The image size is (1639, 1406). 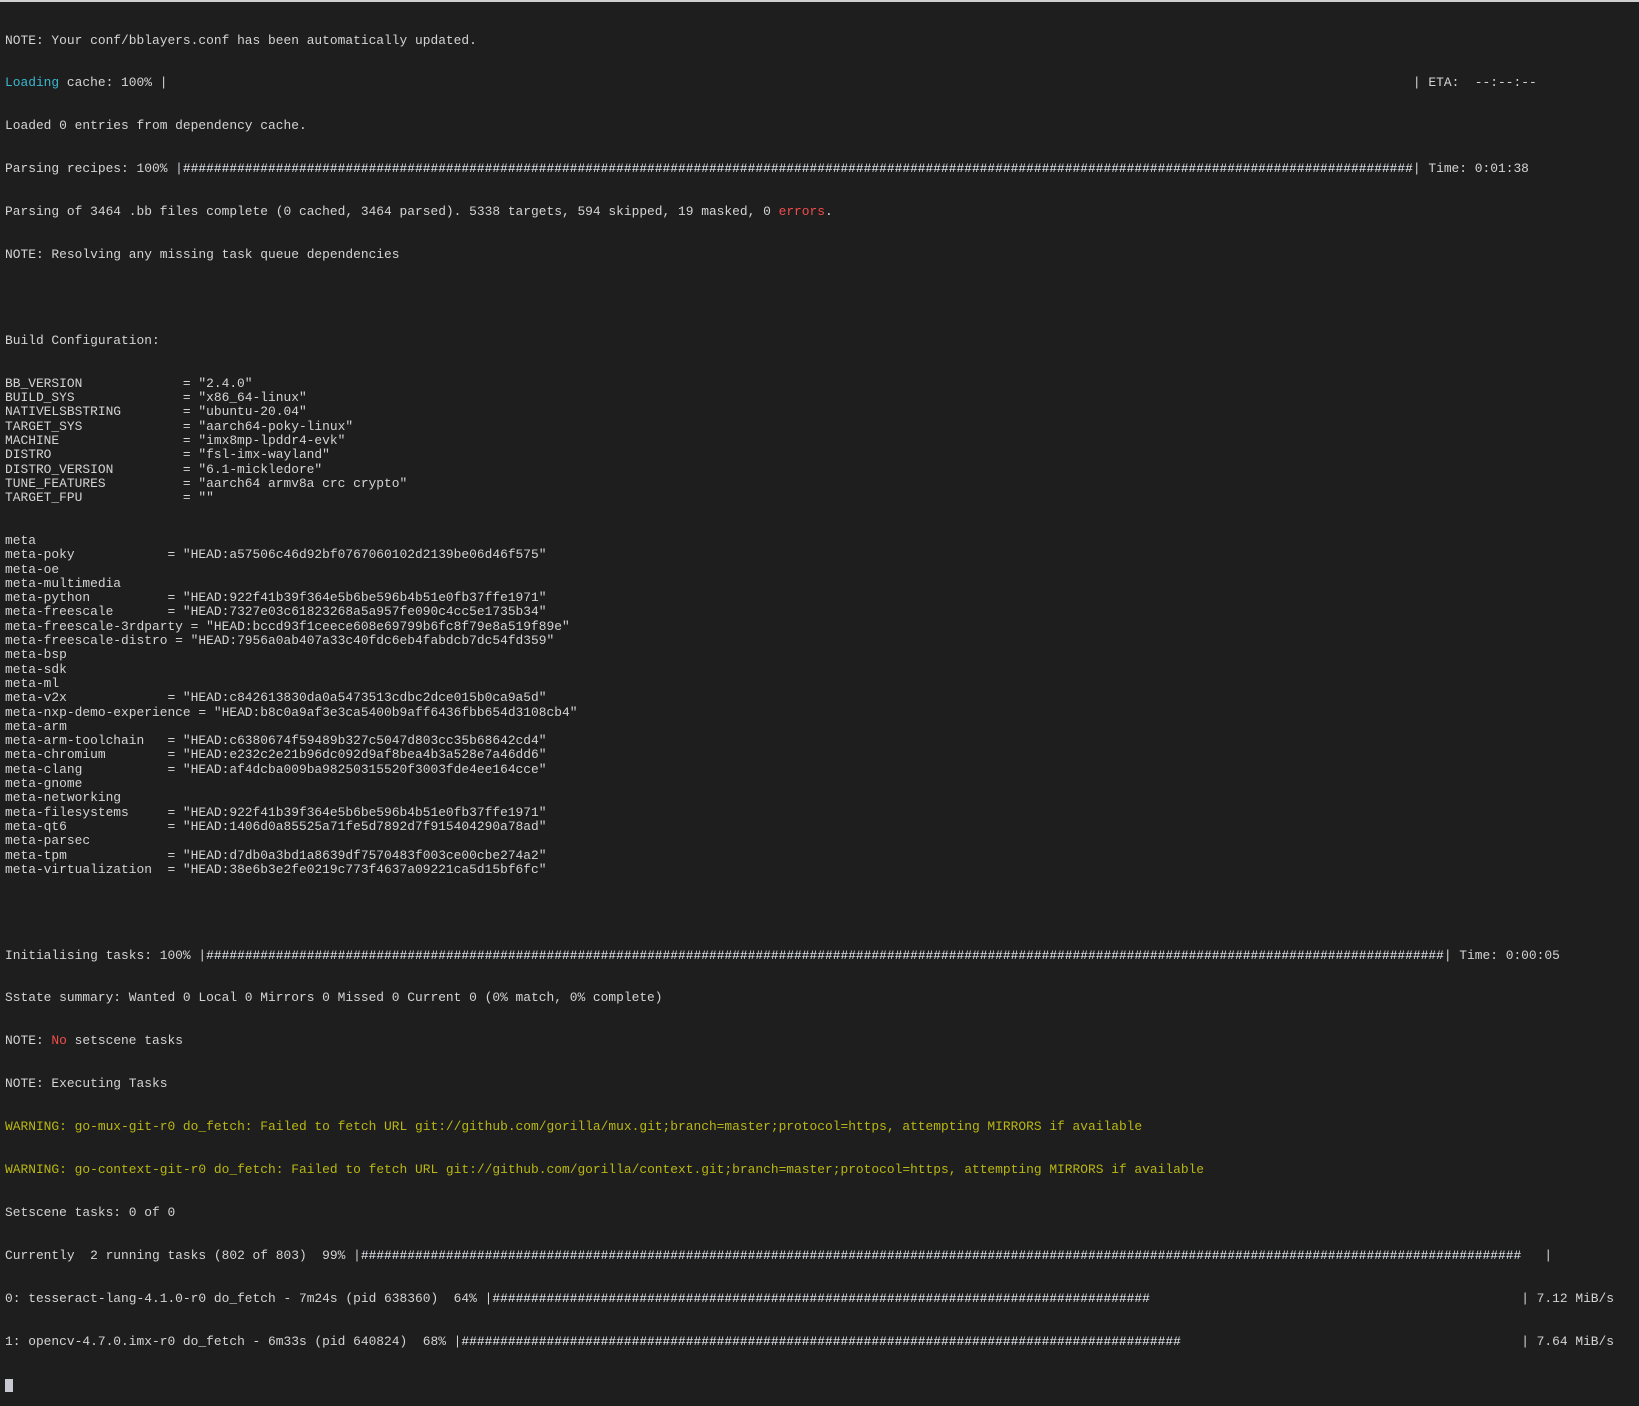 What do you see at coordinates (36, 669) in the screenshot?
I see `layer-text: meta-sdk` at bounding box center [36, 669].